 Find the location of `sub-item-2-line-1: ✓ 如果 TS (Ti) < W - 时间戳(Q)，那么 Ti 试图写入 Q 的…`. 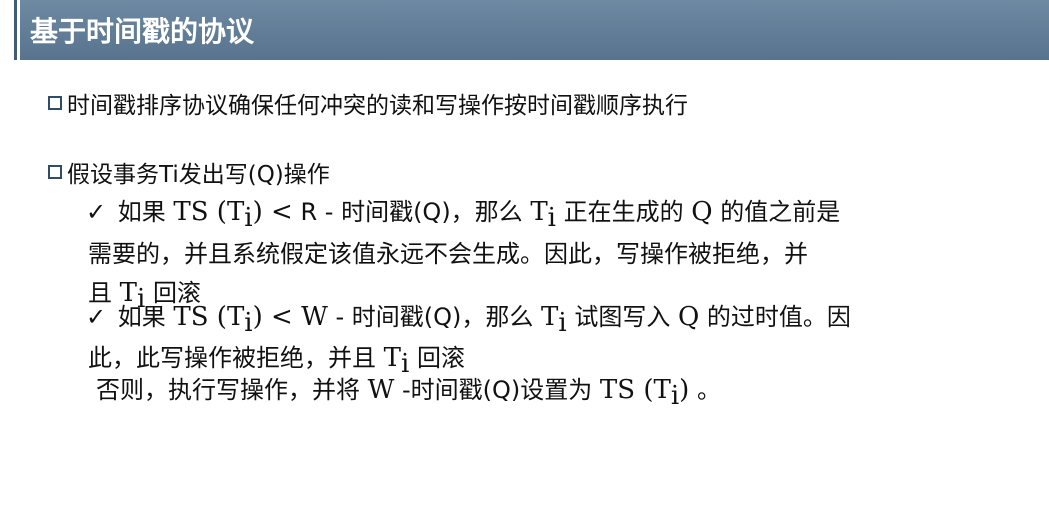

sub-item-2-line-1: ✓ 如果 TS (Ti) < W - 时间戳(Q)，那么 Ti 试图写入 Q 的… is located at coordinates (468, 320).